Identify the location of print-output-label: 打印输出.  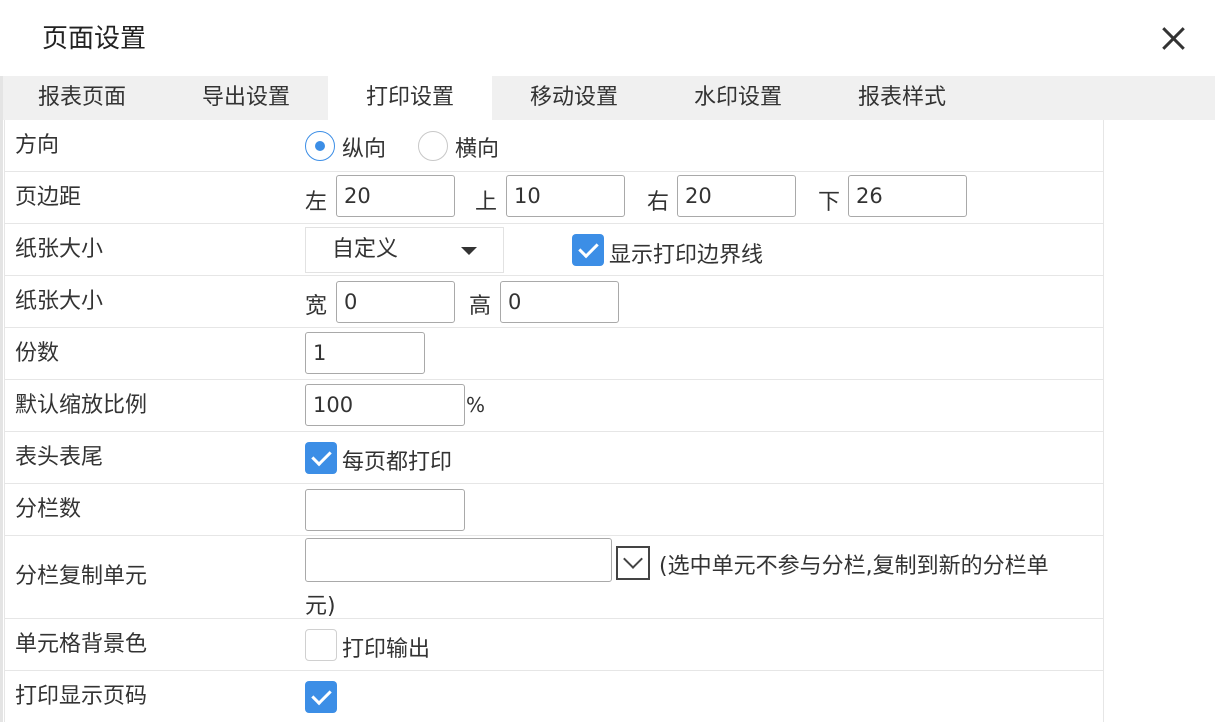
(386, 649).